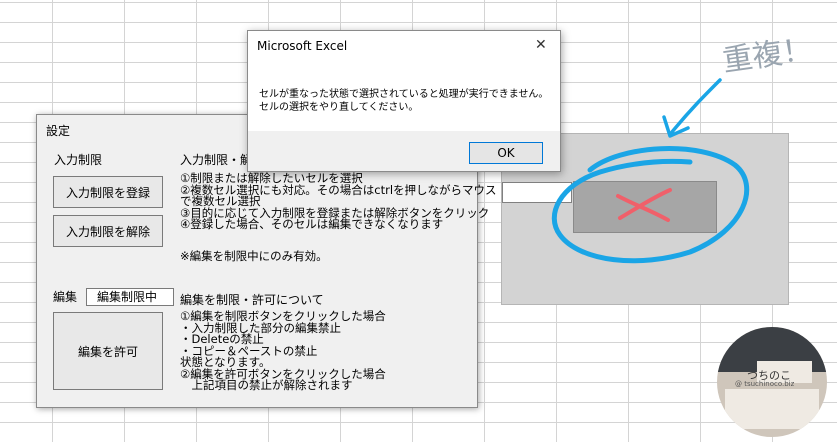 The image size is (837, 442). I want to click on edit-status-field: 編集制限中, so click(130, 297).